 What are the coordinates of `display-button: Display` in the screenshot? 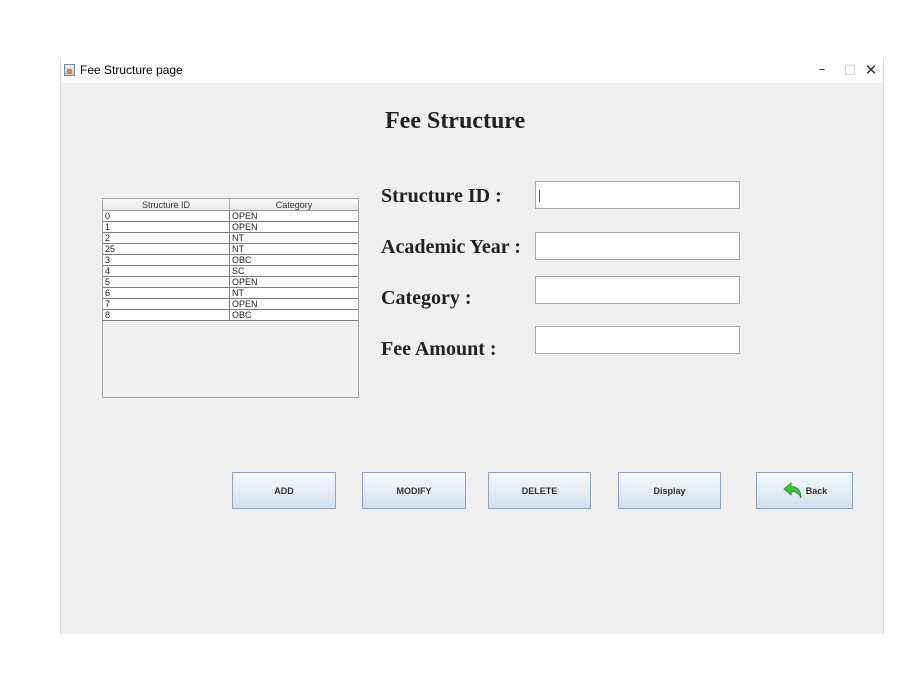 It's located at (669, 490).